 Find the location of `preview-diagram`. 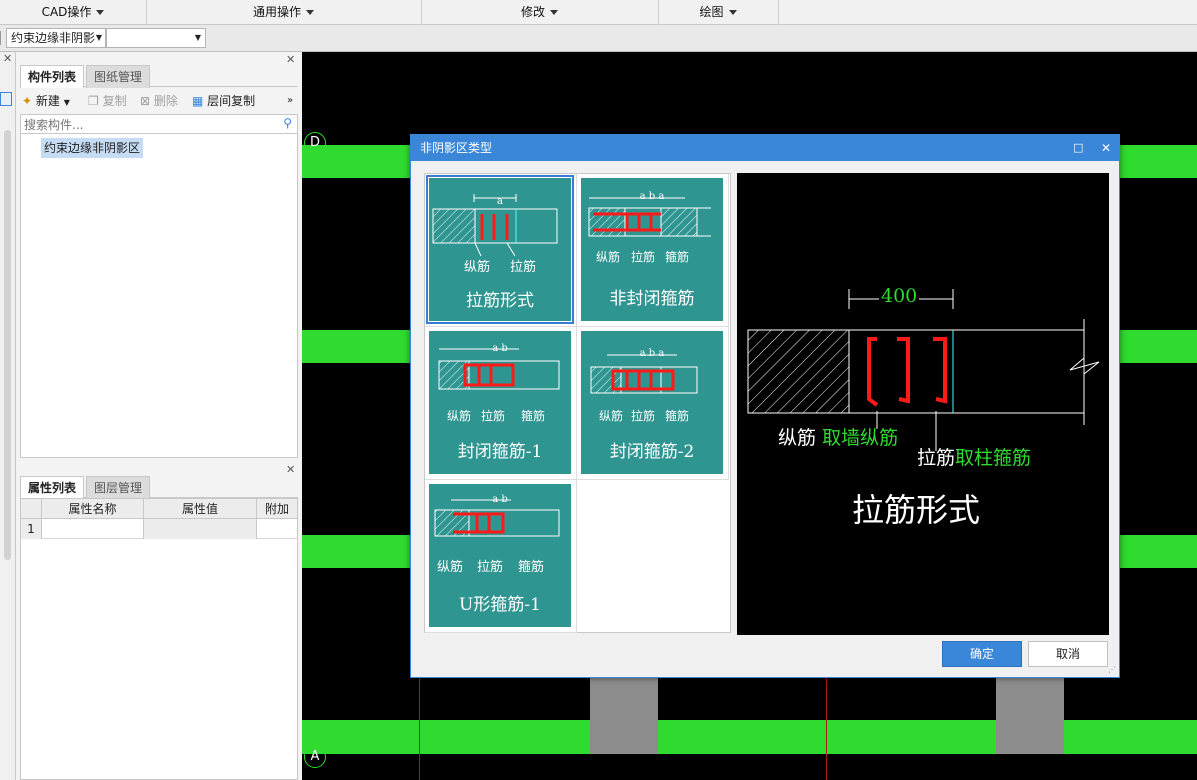

preview-diagram is located at coordinates (923, 370).